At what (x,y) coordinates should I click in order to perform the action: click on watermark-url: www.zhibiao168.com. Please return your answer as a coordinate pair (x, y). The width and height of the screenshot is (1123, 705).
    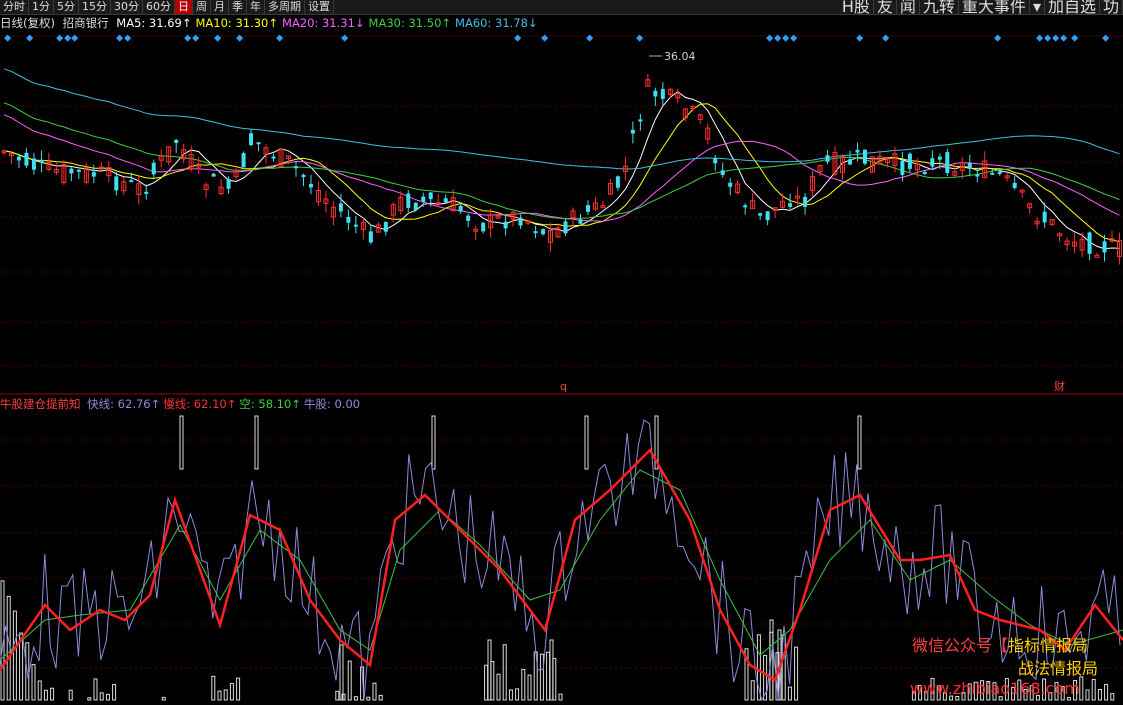
    Looking at the image, I should click on (995, 688).